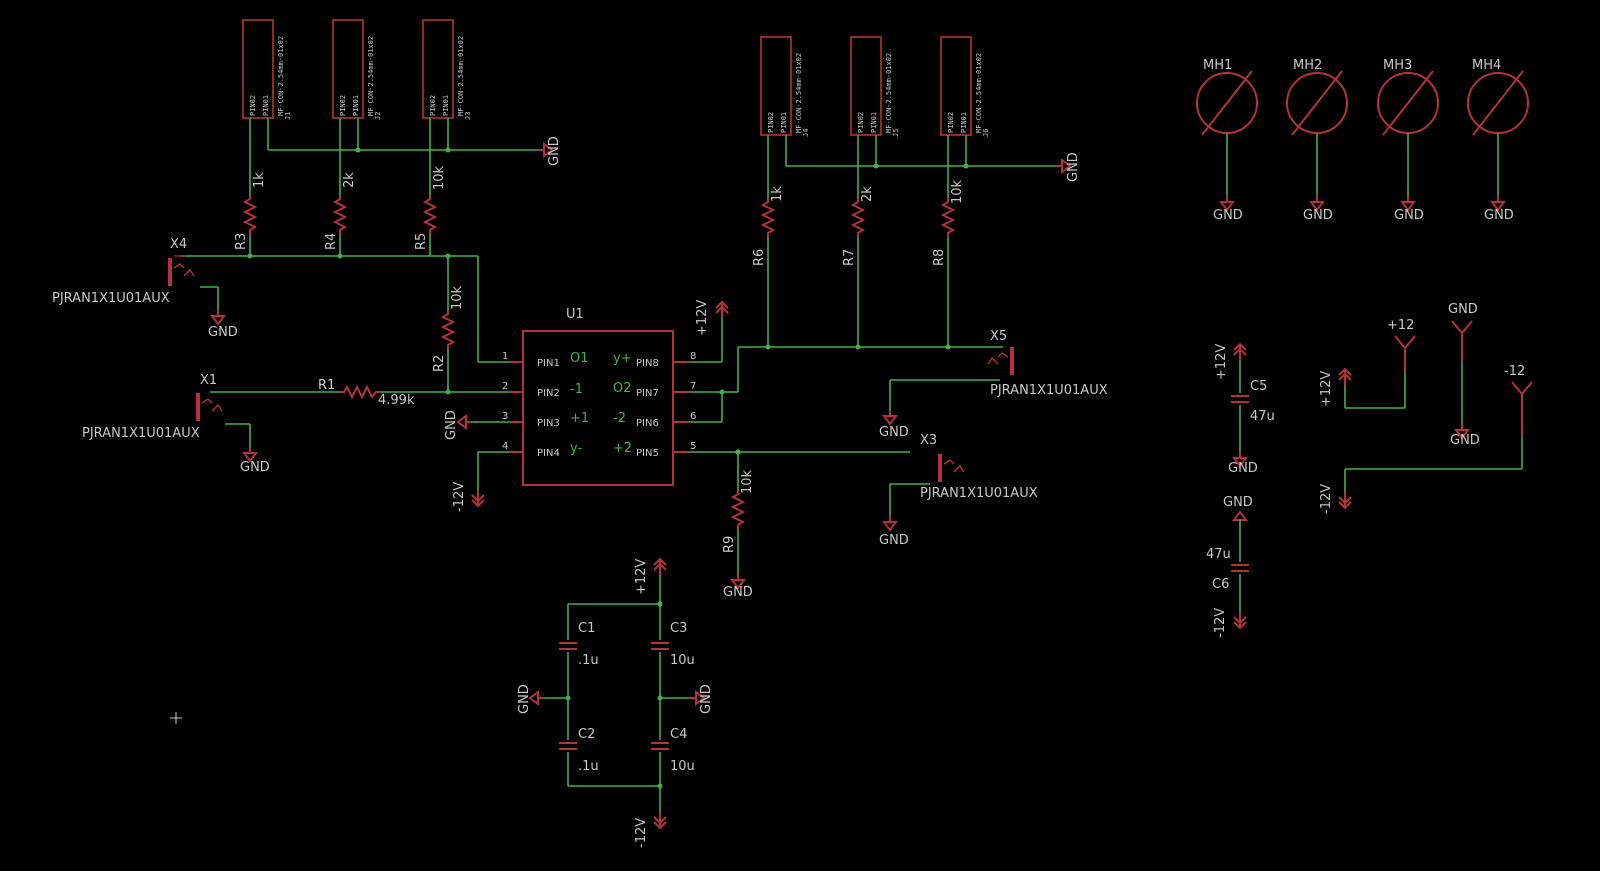 Image resolution: width=1600 pixels, height=871 pixels. Describe the element at coordinates (849, 257) in the screenshot. I see `svg-text: R7` at that location.